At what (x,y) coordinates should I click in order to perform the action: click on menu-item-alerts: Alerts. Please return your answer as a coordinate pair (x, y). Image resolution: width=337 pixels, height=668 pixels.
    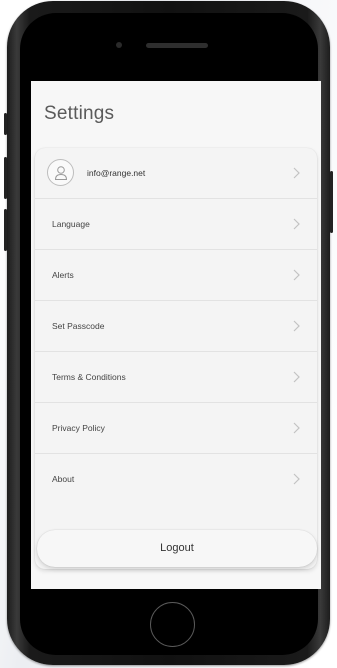
    Looking at the image, I should click on (176, 275).